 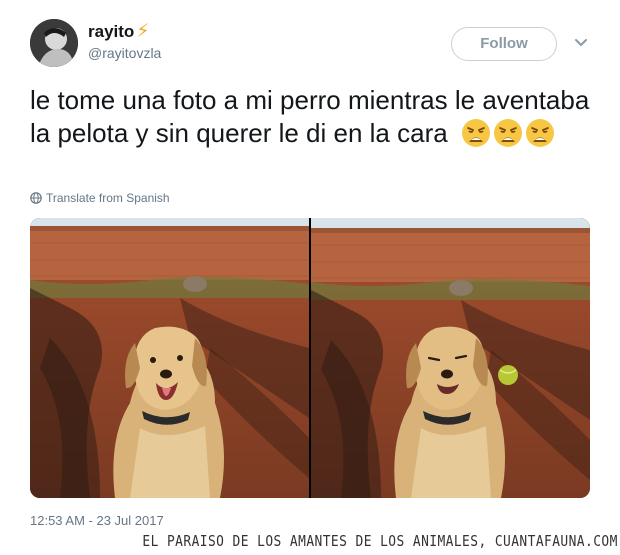 I want to click on tennis-ball-icon, so click(x=508, y=375).